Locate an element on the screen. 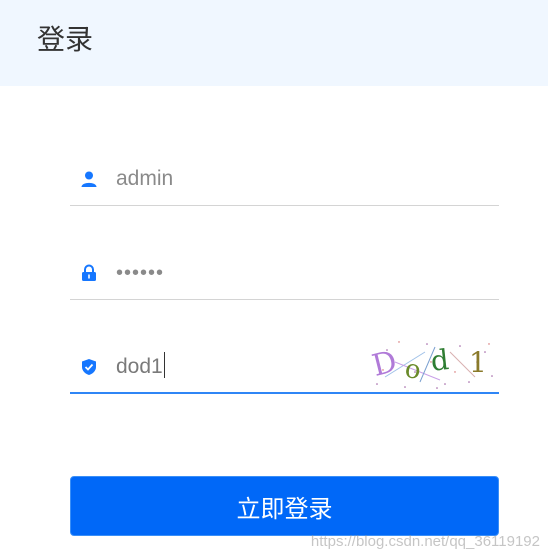  username-input: admin is located at coordinates (144, 179).